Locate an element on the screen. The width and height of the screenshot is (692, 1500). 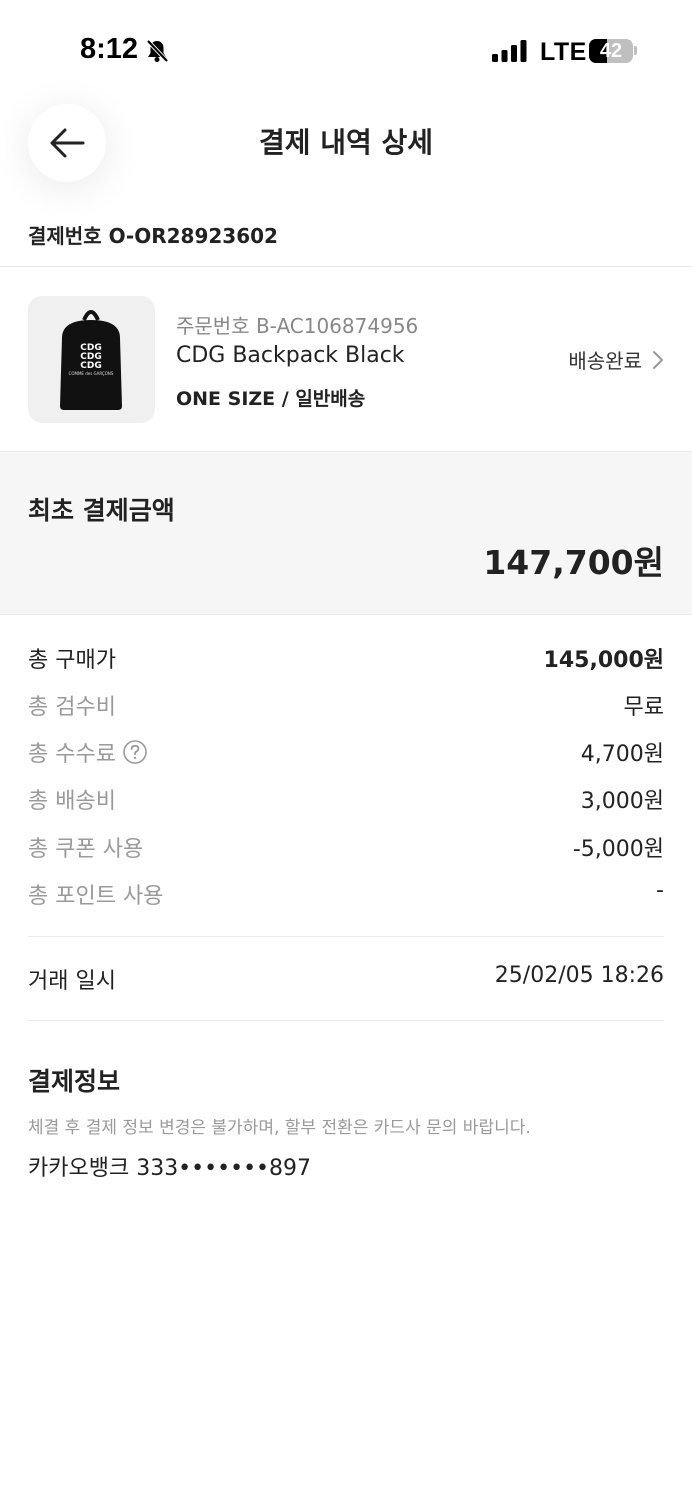
fee-label: 총 배송비 is located at coordinates (72, 801).